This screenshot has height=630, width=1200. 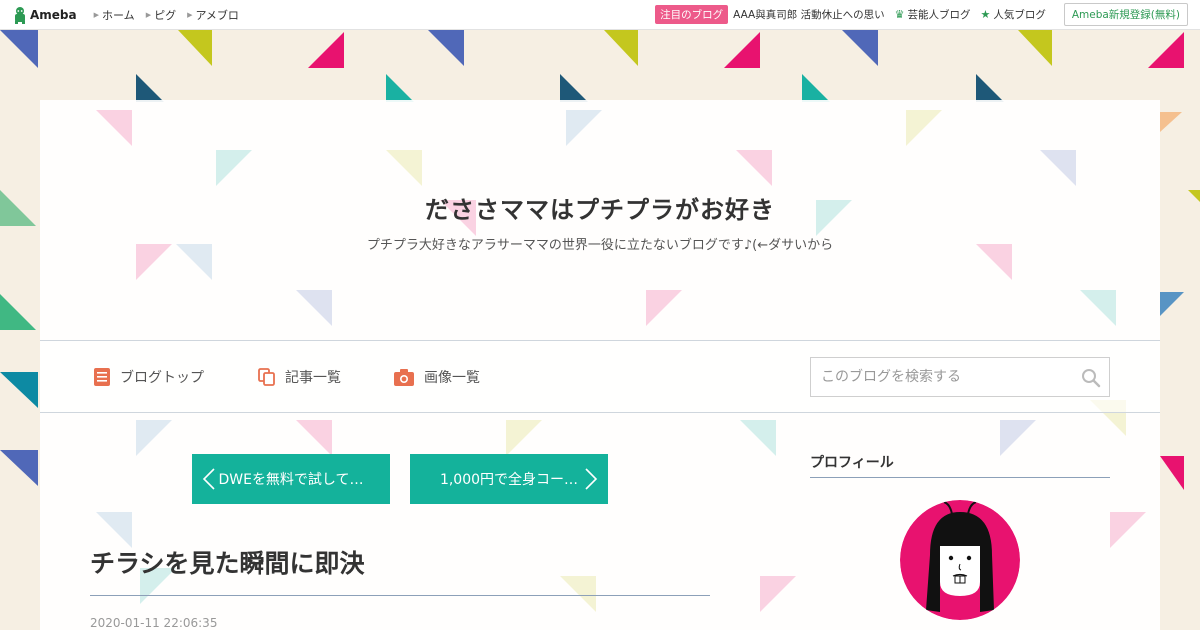 I want to click on article-date: 2020-01-11 22:06:35, so click(x=154, y=623).